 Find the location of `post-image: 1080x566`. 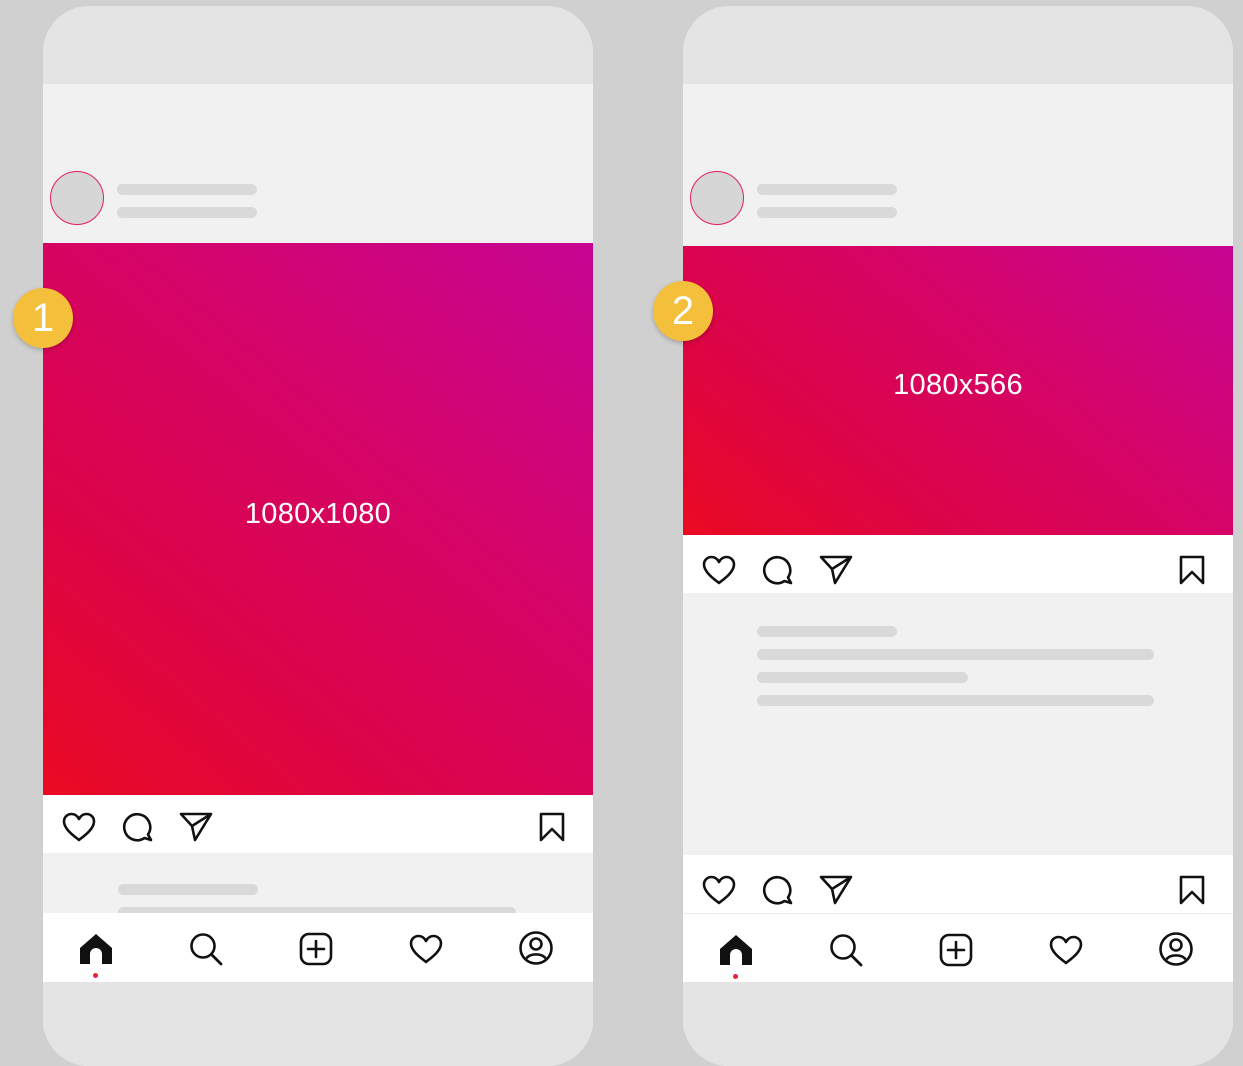

post-image: 1080x566 is located at coordinates (958, 390).